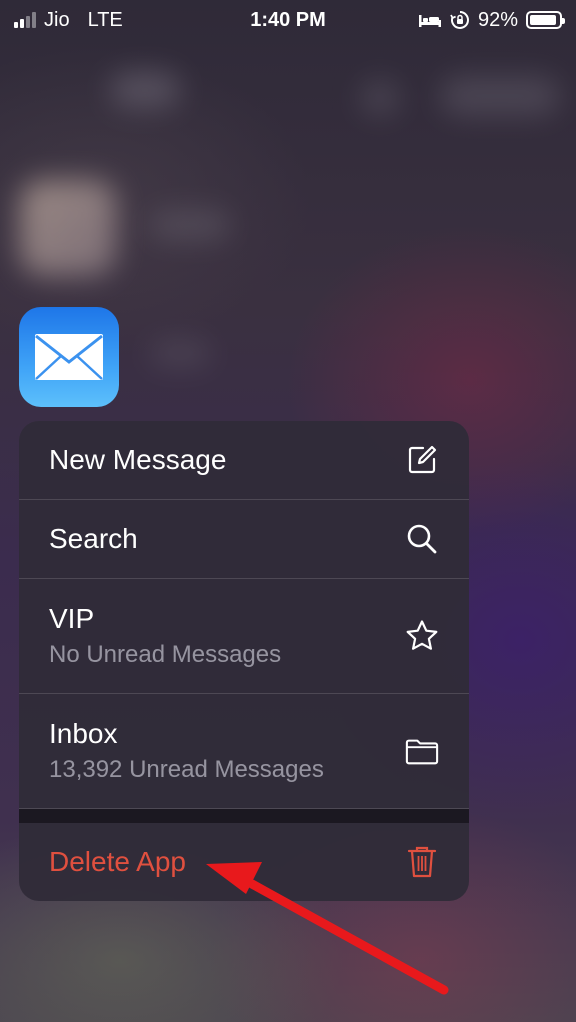  I want to click on menu-item-label: Search, so click(93, 538).